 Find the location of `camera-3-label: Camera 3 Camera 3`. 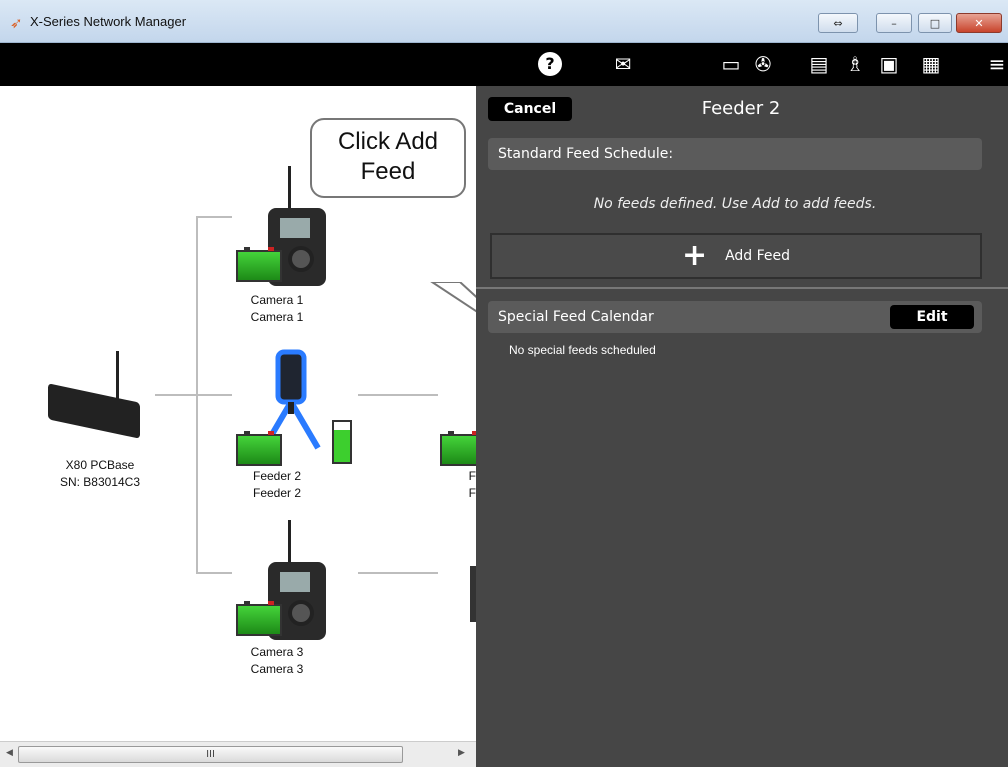

camera-3-label: Camera 3 Camera 3 is located at coordinates (277, 661).